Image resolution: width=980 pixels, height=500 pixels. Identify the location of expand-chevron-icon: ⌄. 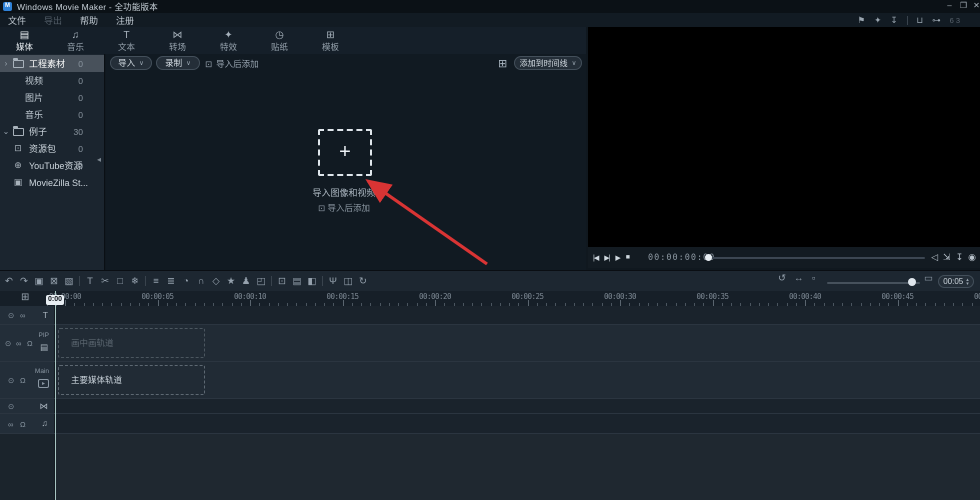
(6, 131).